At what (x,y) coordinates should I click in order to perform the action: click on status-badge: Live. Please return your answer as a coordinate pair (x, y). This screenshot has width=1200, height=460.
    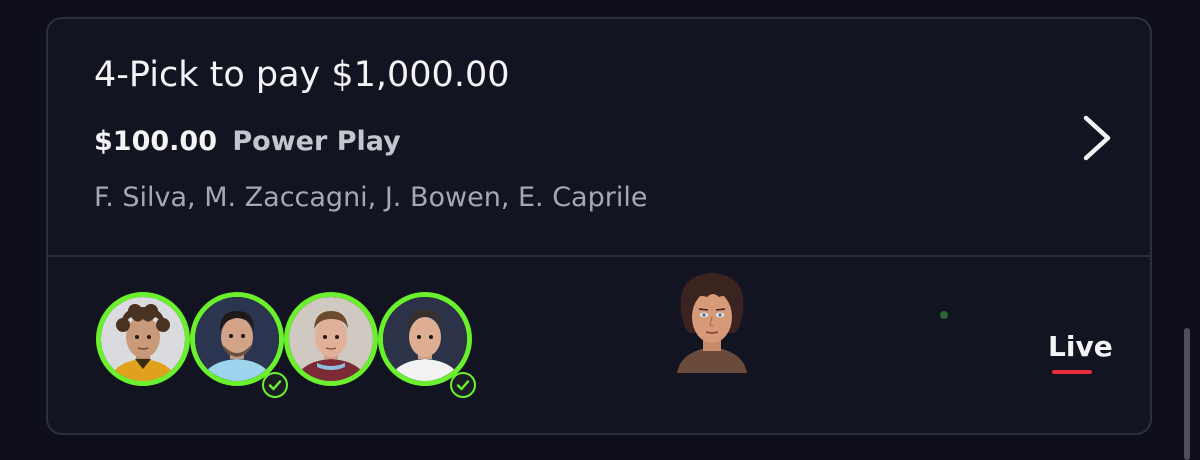
    Looking at the image, I should click on (1080, 346).